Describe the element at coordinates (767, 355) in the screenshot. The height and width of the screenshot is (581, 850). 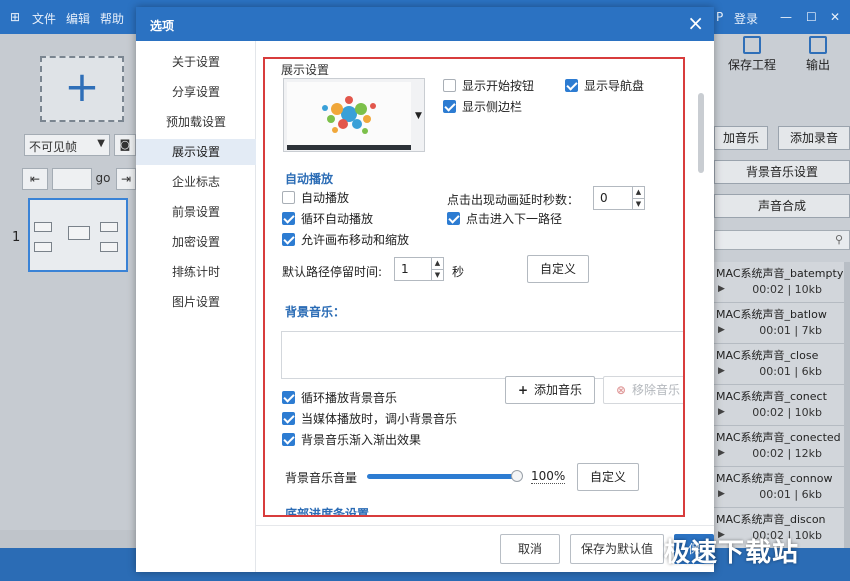
I see `sound-name: MAC系统声音_close` at that location.